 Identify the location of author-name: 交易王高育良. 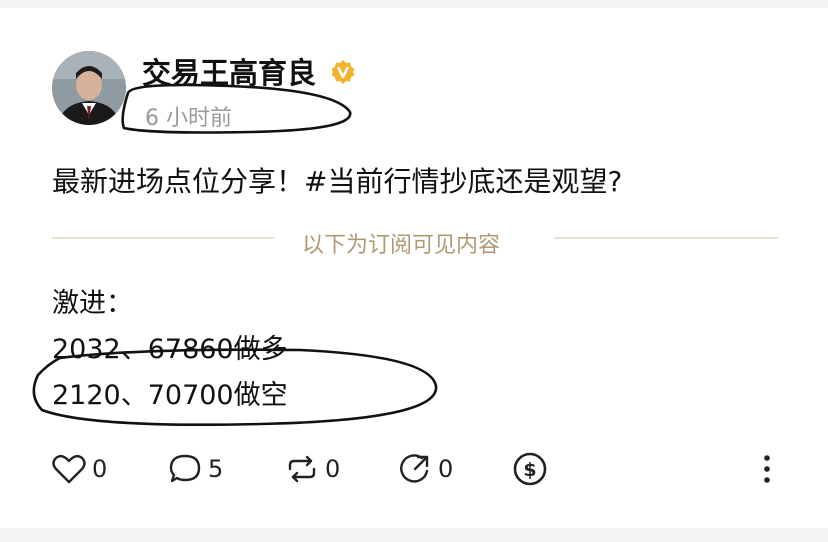
(229, 71).